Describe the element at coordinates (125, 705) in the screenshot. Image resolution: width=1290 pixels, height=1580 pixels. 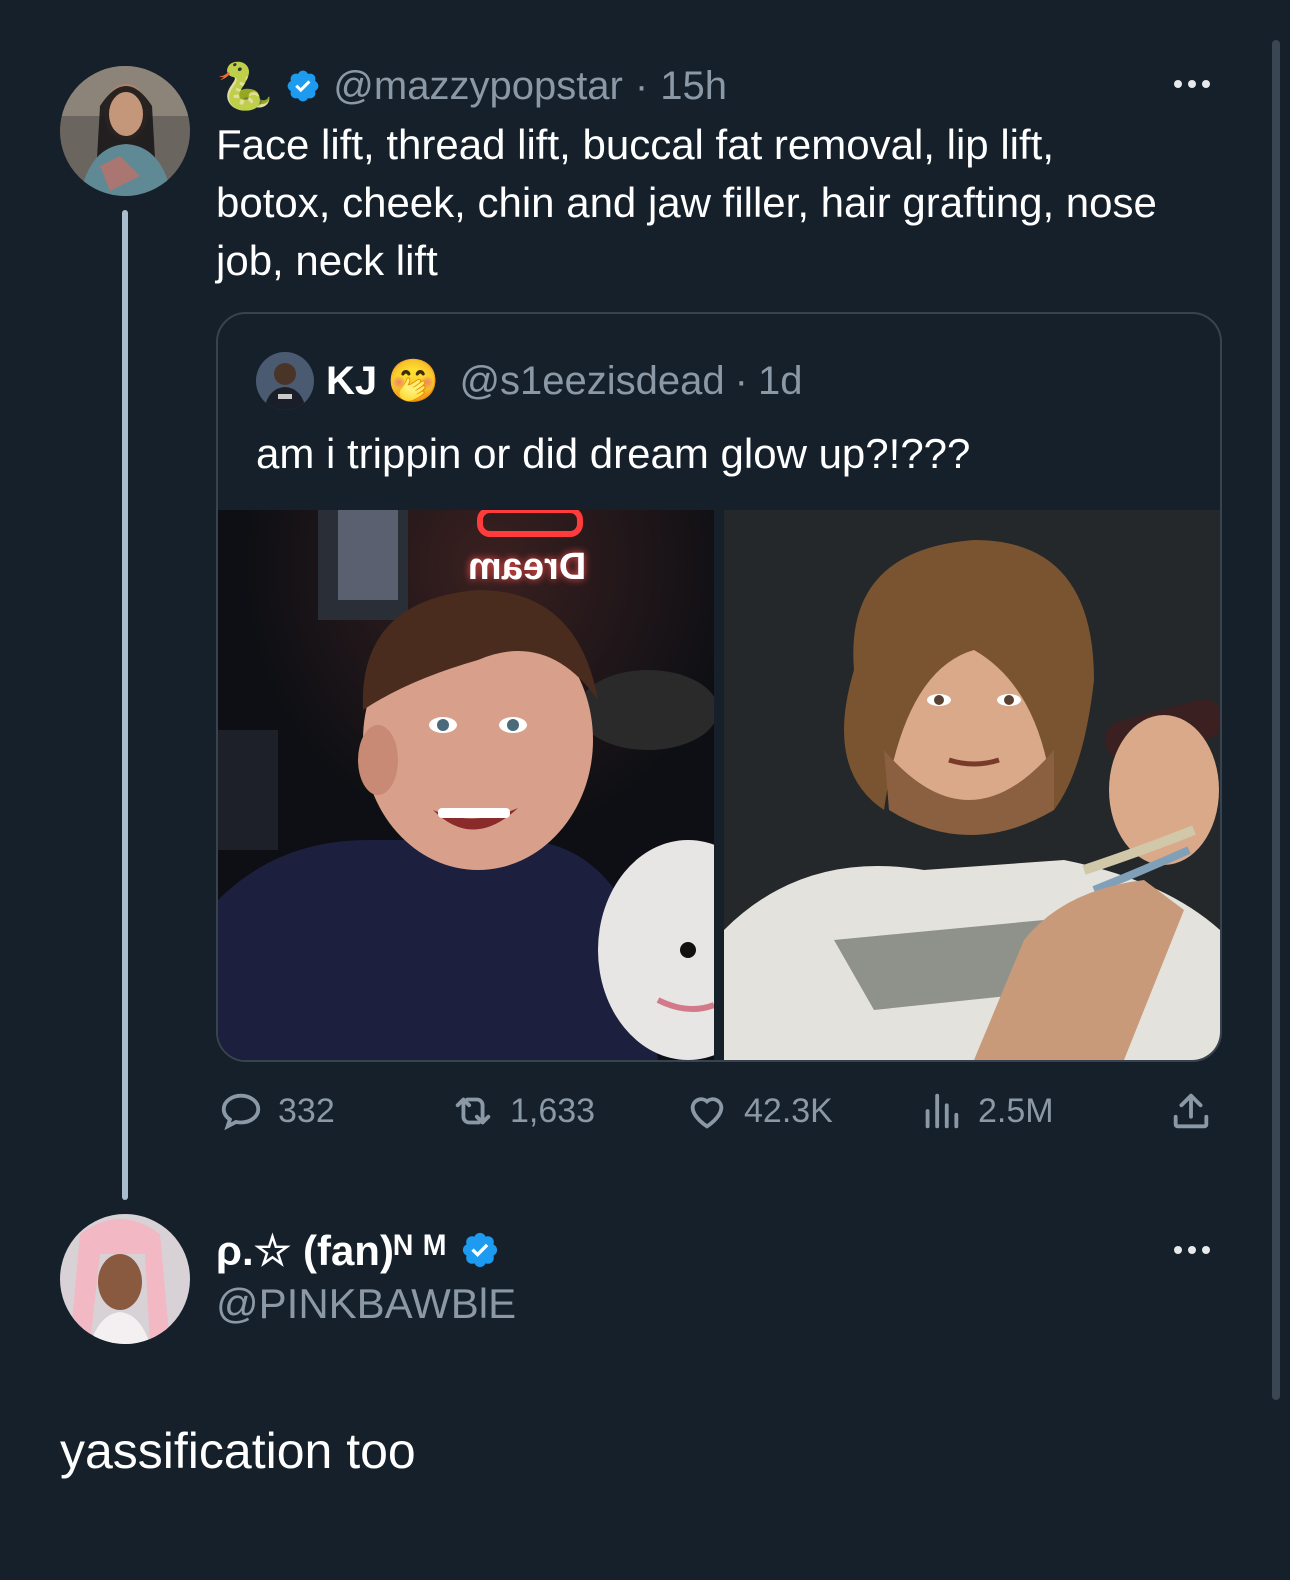
I see `thread-line` at that location.